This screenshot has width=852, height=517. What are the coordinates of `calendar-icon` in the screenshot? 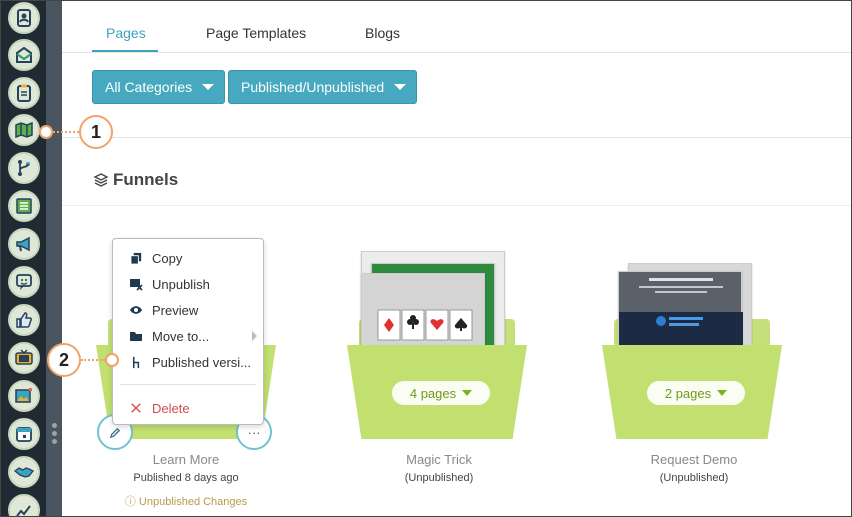 It's located at (24, 434).